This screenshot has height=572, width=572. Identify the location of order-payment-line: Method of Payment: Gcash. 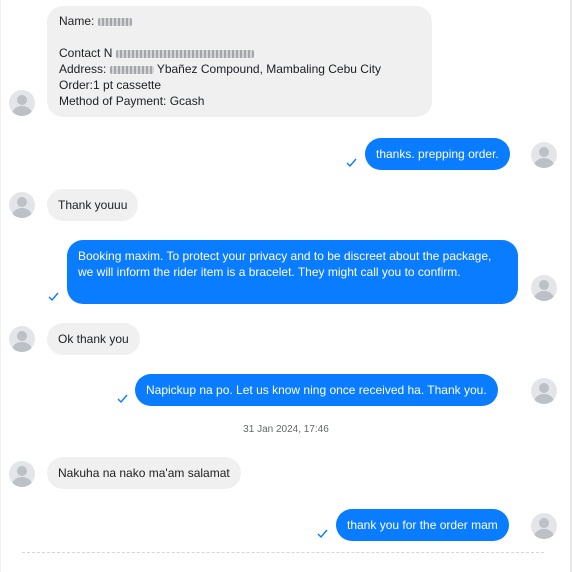
(132, 101).